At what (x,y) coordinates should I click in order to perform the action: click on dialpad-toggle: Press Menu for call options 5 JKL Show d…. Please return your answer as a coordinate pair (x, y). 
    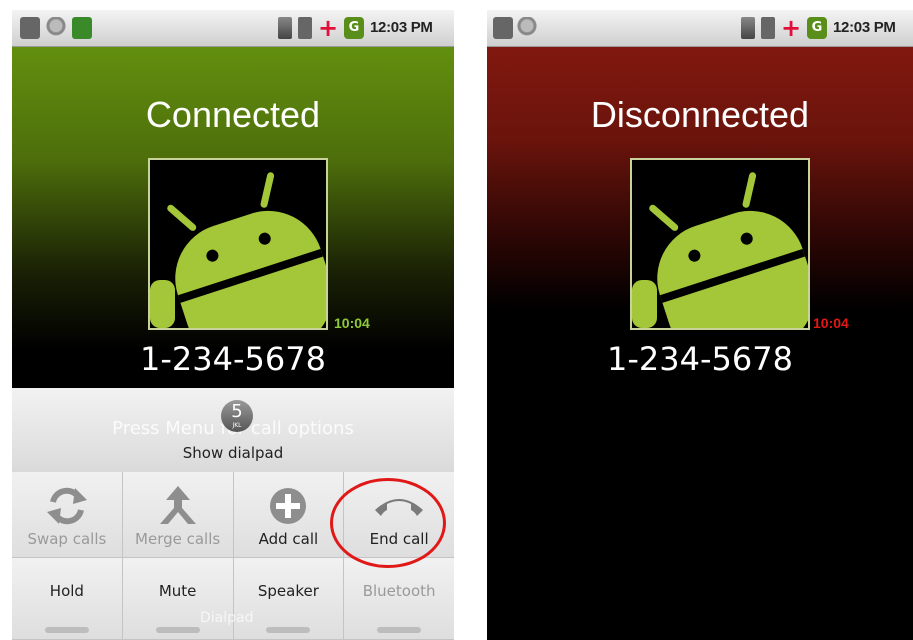
    Looking at the image, I should click on (233, 430).